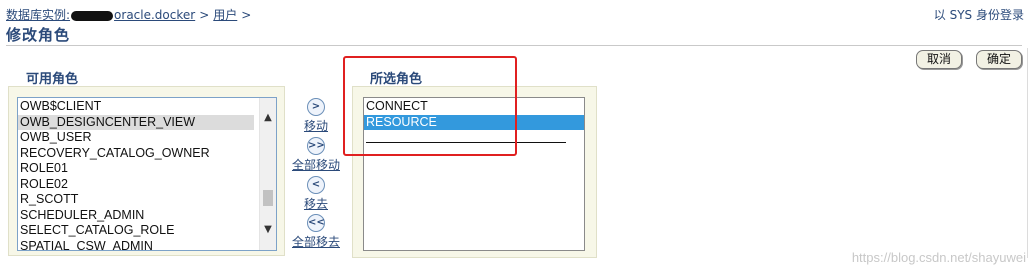 Image resolution: width=1034 pixels, height=271 pixels. Describe the element at coordinates (136, 200) in the screenshot. I see `role-option: R_SCOTT` at that location.